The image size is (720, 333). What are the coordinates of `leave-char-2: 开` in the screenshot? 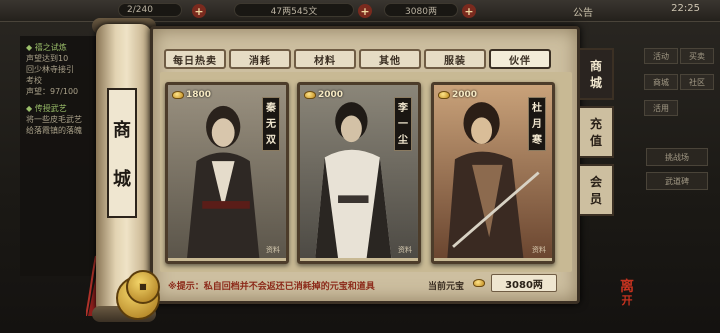 It's located at (627, 300).